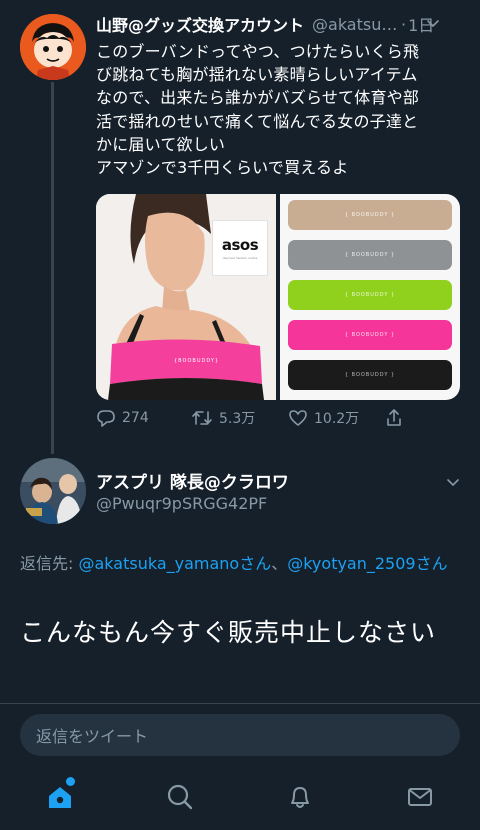 Image resolution: width=480 pixels, height=830 pixels. I want to click on tweet-text-line: なので、出来たら誰かがバズらせて体育や部, so click(258, 98).